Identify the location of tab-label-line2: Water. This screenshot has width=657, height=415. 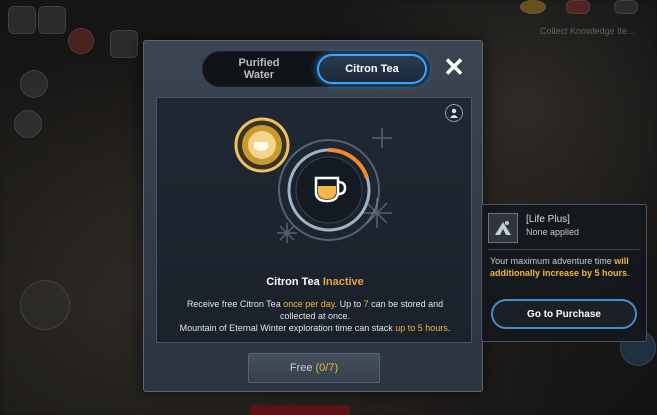
(259, 75).